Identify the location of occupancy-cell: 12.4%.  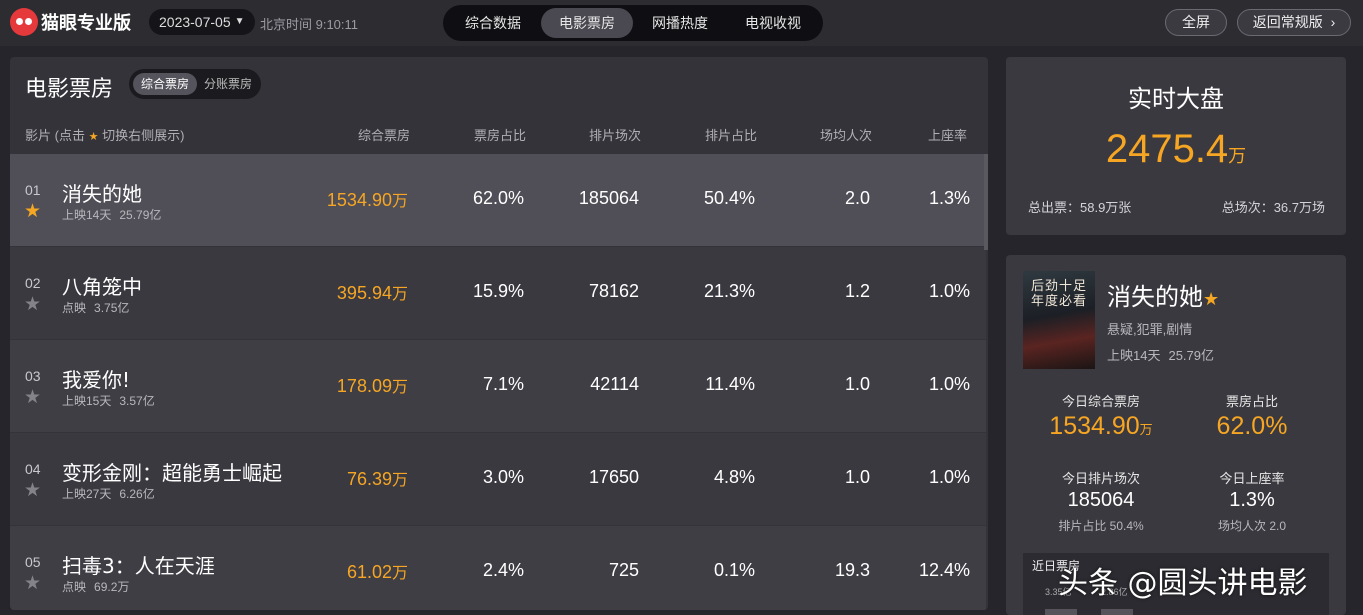
(944, 570).